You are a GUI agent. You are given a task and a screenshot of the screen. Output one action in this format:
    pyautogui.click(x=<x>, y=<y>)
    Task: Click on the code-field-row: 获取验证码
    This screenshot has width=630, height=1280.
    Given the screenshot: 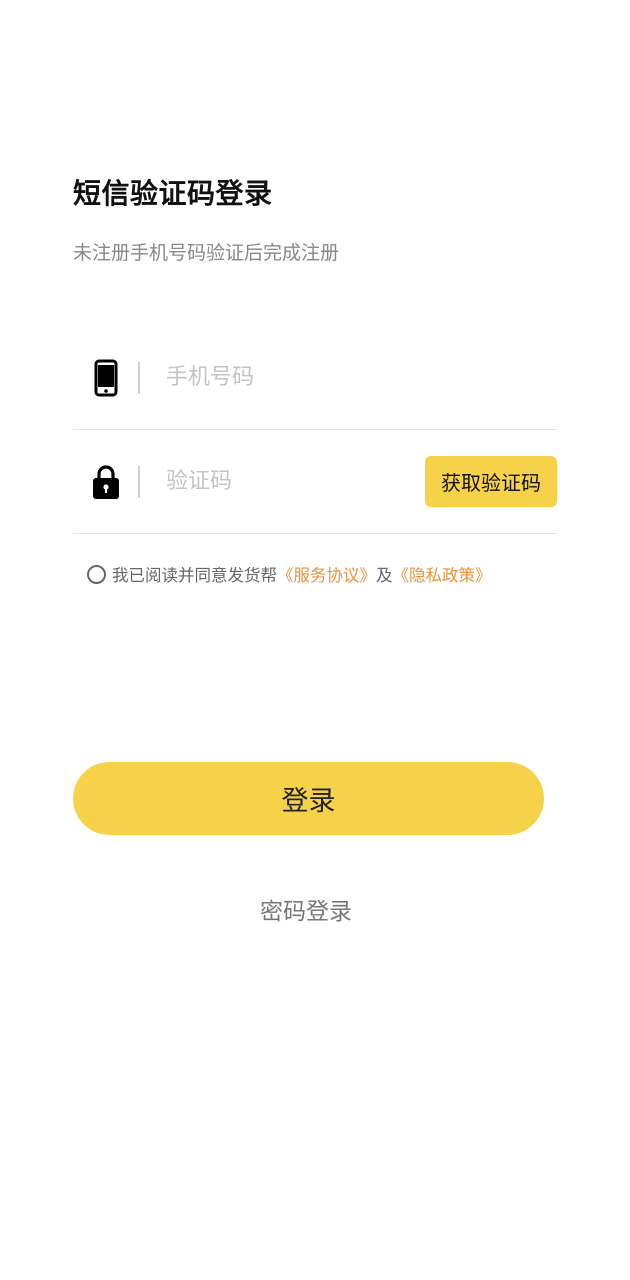 What is the action you would take?
    pyautogui.click(x=315, y=482)
    